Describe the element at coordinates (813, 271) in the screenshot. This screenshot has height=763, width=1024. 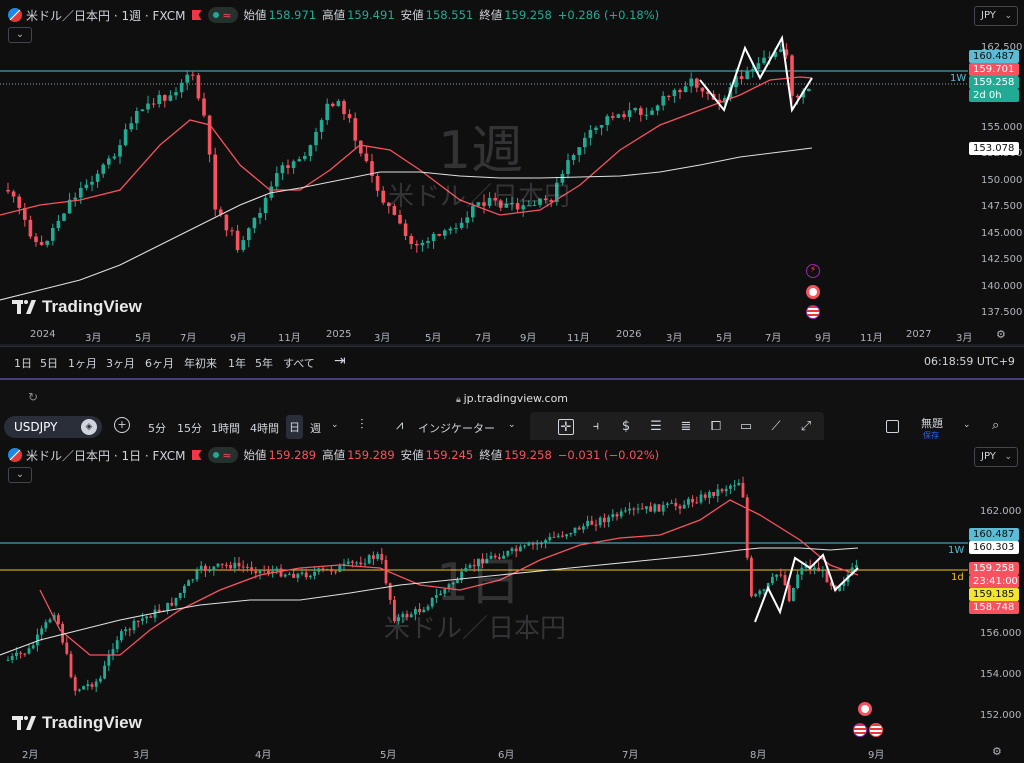
I see `lightning-event-icon: ⚡` at that location.